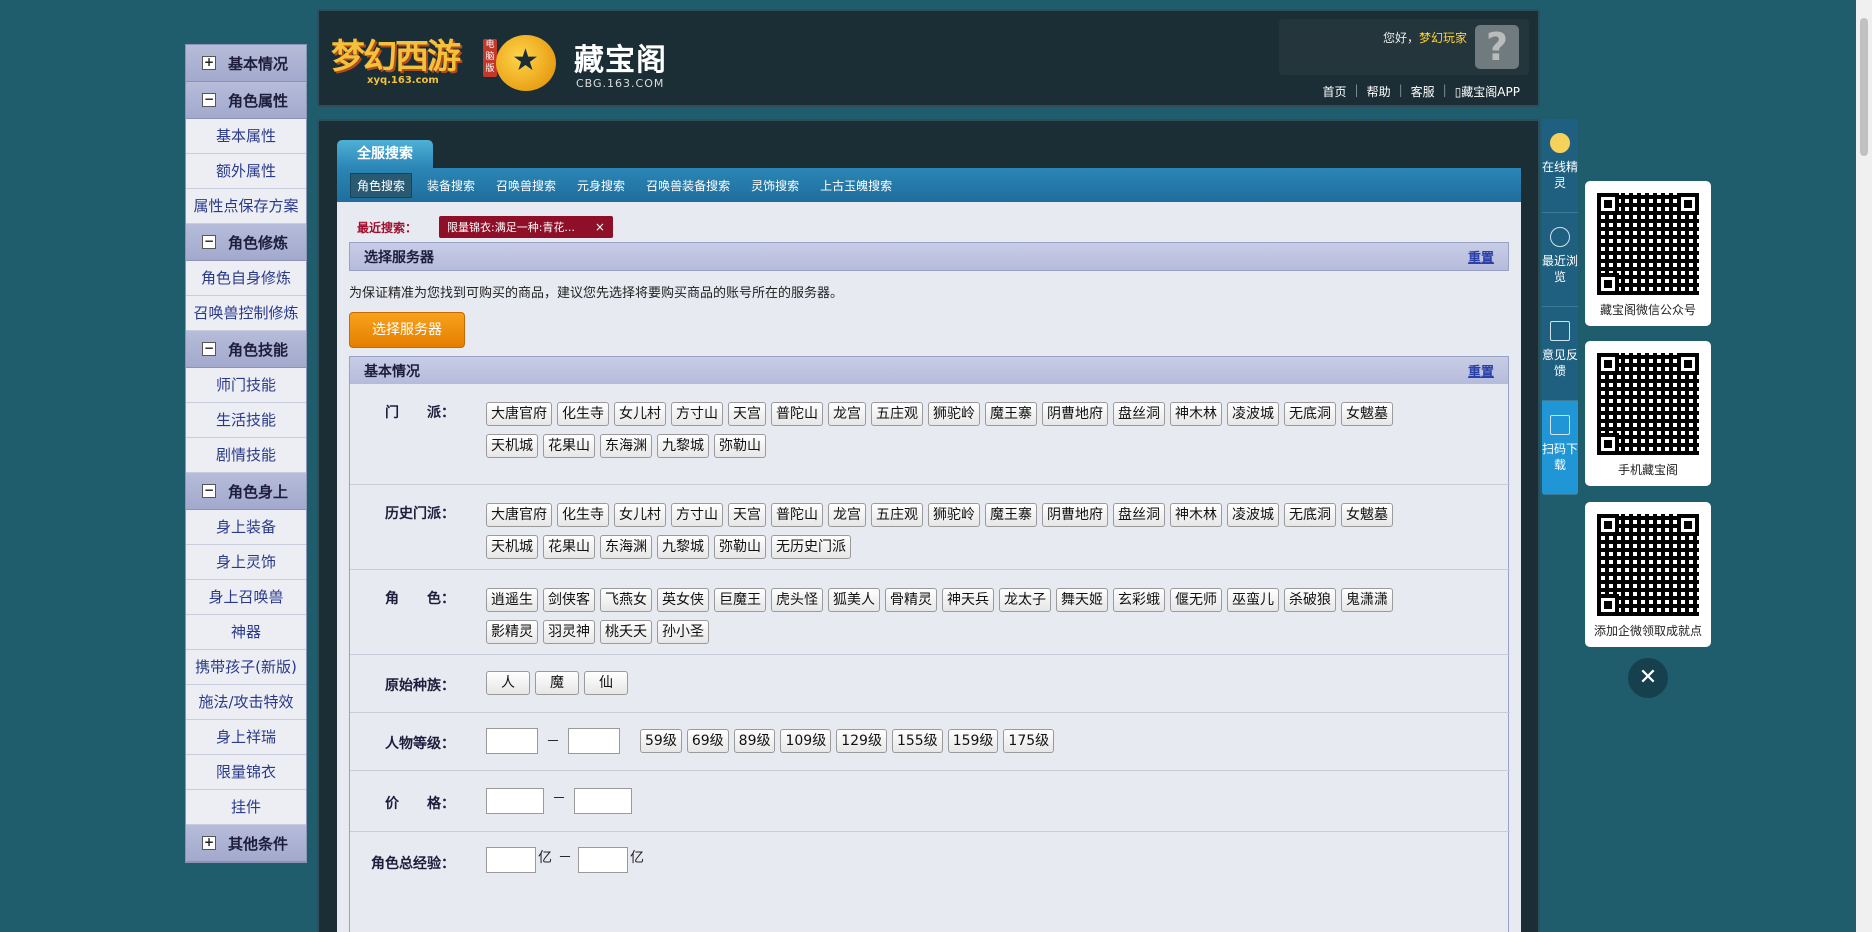 This screenshot has height=932, width=1872. Describe the element at coordinates (1864, 466) in the screenshot. I see `page-scrollbar` at that location.